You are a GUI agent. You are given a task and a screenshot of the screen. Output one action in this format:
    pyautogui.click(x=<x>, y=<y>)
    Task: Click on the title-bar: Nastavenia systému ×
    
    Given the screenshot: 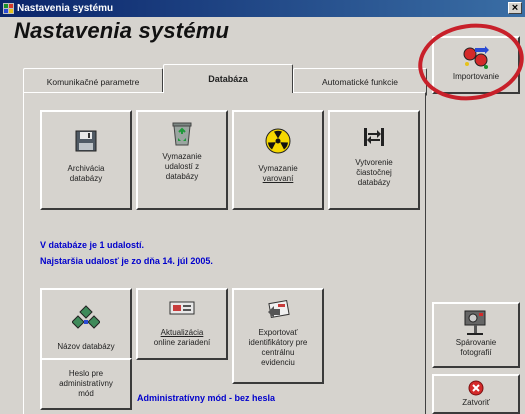 What is the action you would take?
    pyautogui.click(x=262, y=8)
    